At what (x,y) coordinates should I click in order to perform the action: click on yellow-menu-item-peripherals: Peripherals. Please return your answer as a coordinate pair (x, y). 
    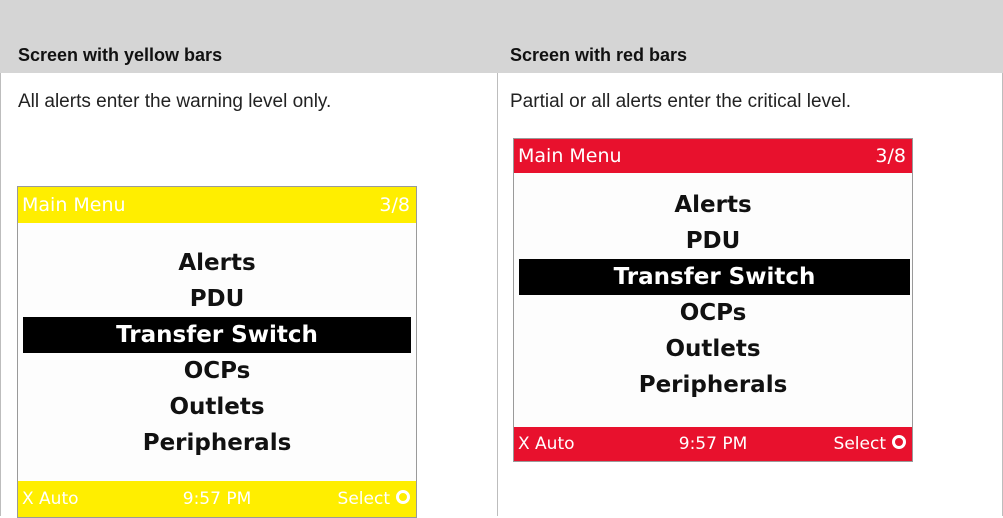
    Looking at the image, I should click on (217, 443).